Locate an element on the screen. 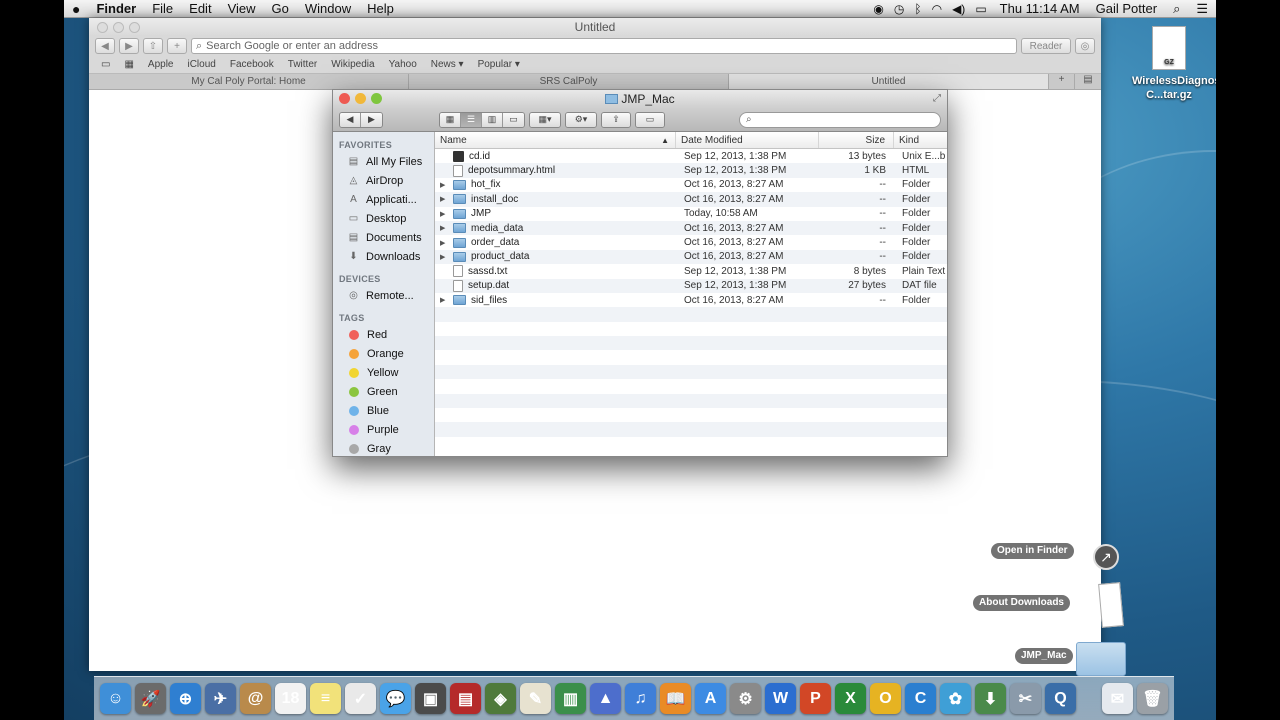  dock-textedit-icon: ✎ is located at coordinates (535, 698).